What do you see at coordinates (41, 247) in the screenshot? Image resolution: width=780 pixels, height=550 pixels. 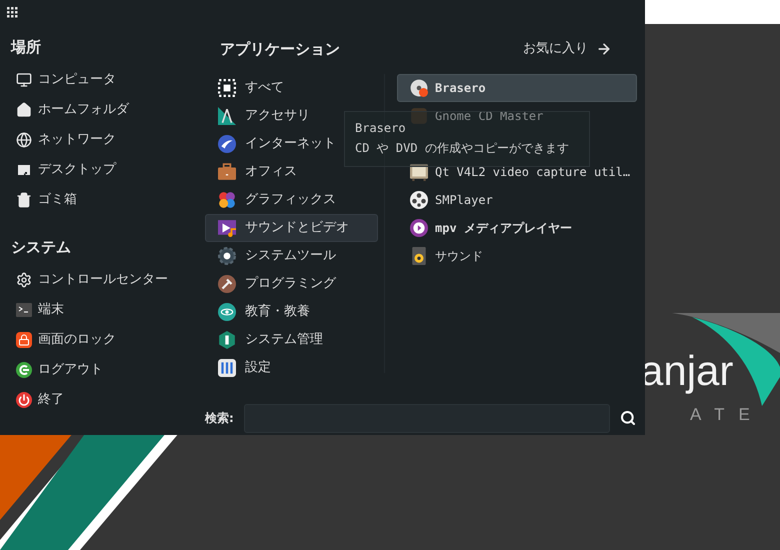 I see `section-heading: システム` at bounding box center [41, 247].